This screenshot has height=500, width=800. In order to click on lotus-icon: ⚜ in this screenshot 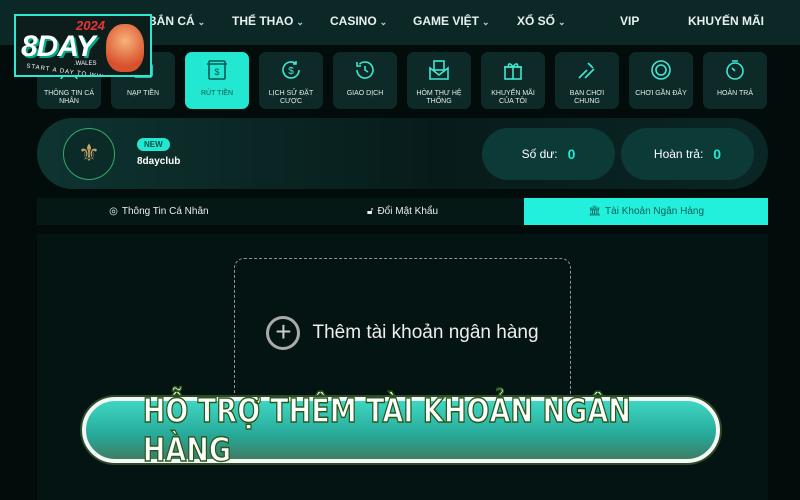, I will do `click(89, 153)`.